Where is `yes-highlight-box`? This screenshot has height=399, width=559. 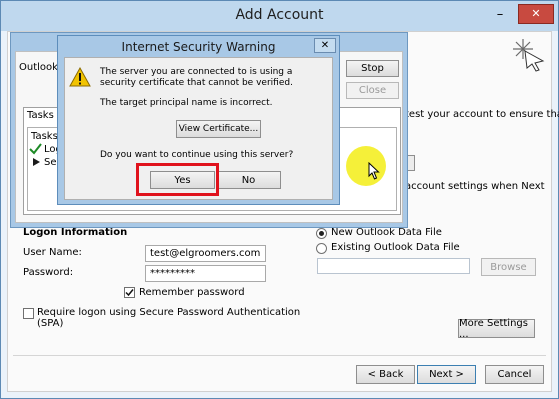
yes-highlight-box is located at coordinates (177, 179).